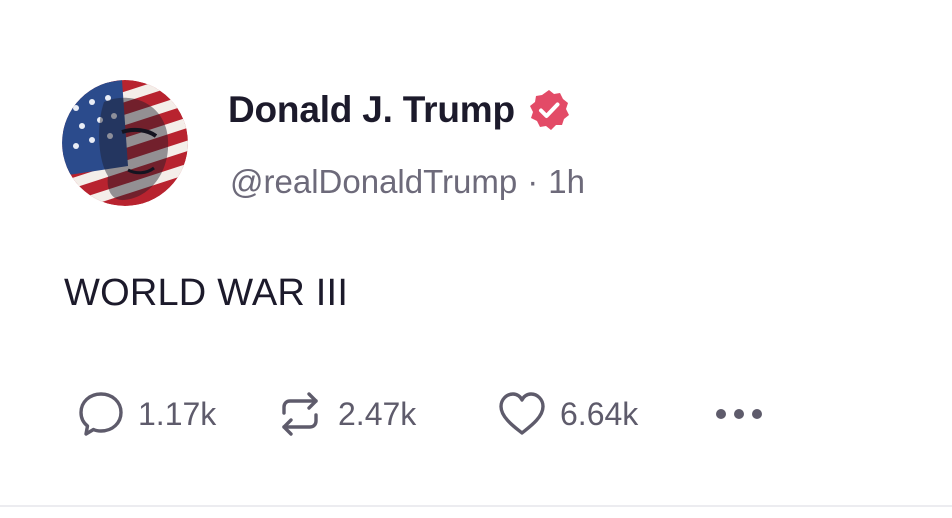 The height and width of the screenshot is (518, 952). I want to click on author-handle: @realDonaldTrump, so click(373, 182).